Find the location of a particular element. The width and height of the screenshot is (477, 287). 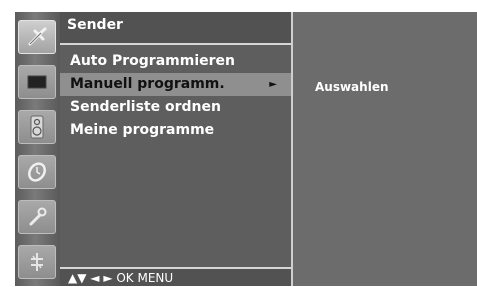

menu-item-label: Manuell programm. is located at coordinates (147, 84).